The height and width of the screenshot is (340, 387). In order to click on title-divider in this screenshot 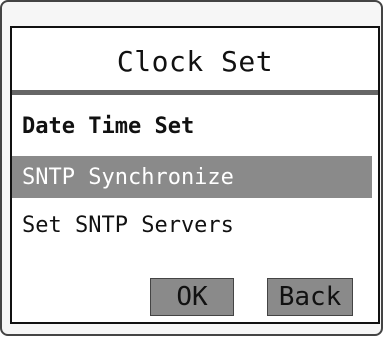, I will do `click(195, 92)`.